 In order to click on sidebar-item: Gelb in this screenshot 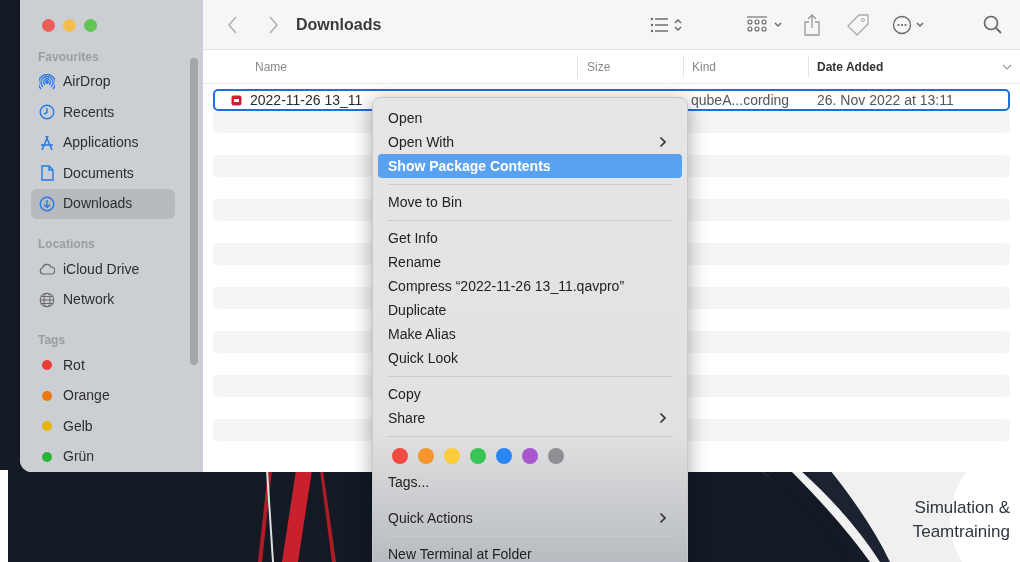, I will do `click(103, 426)`.